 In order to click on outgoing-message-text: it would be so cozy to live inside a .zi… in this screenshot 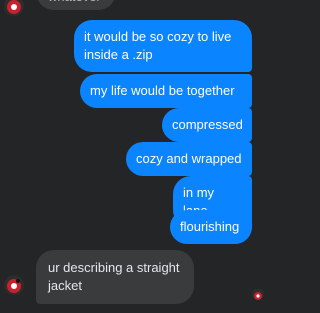, I will do `click(158, 45)`.